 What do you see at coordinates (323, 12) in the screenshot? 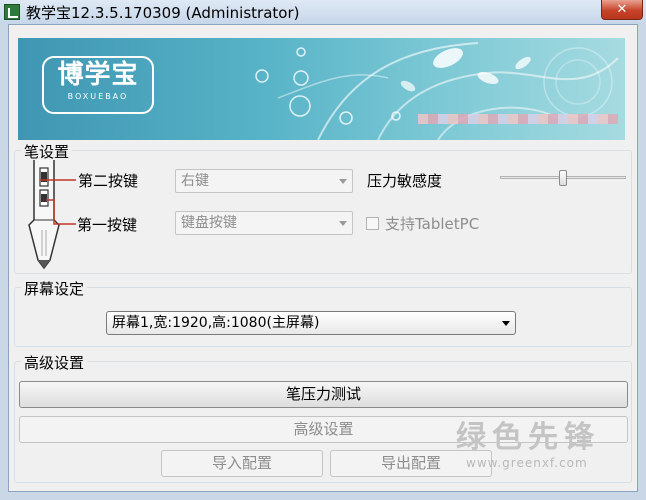
I see `title-bar: 教学宝12.3.5.170309 (Administrator) ✕` at bounding box center [323, 12].